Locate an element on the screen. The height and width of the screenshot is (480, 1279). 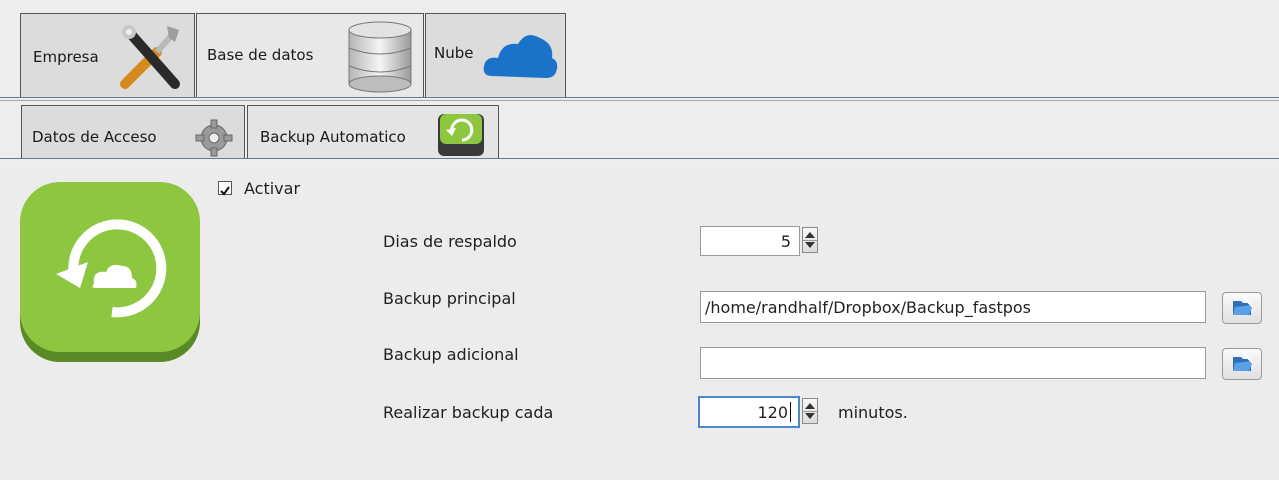
cada-input: 120 is located at coordinates (749, 412).